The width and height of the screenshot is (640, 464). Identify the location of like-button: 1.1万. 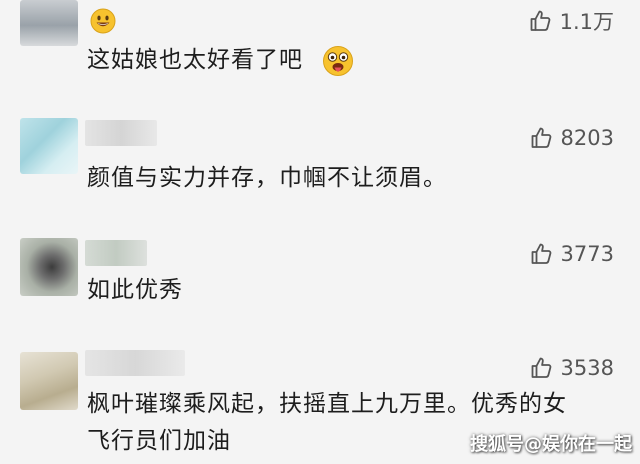
(571, 21).